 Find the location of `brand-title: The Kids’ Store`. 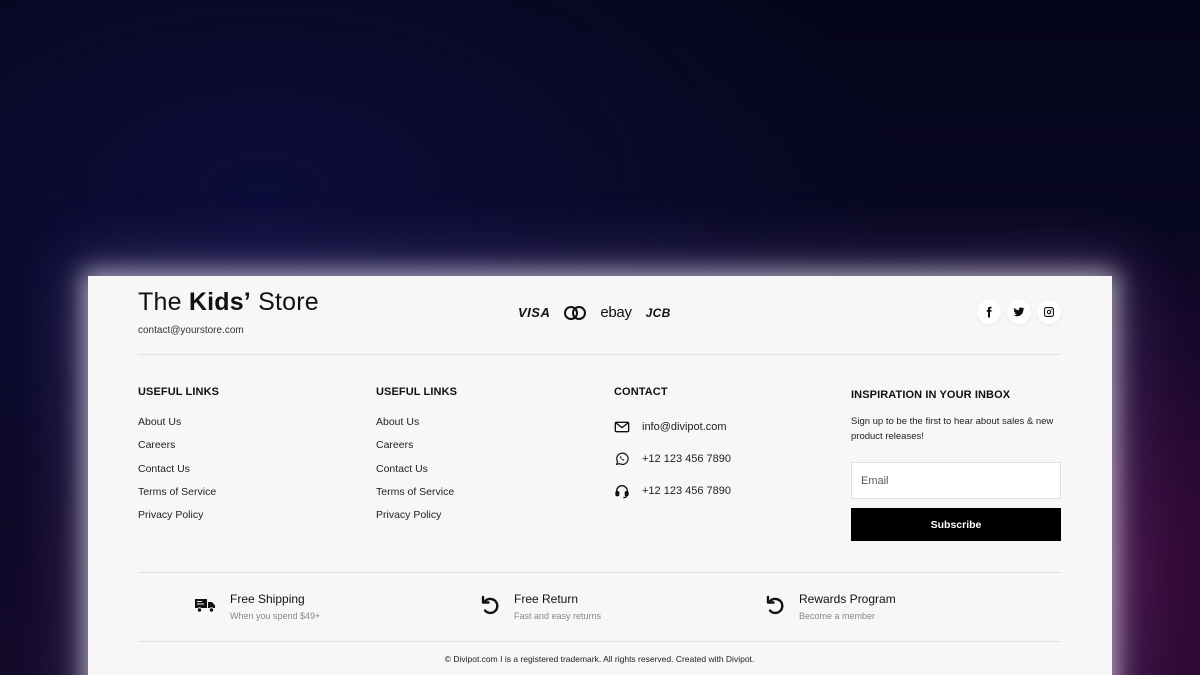

brand-title: The Kids’ Store is located at coordinates (228, 302).